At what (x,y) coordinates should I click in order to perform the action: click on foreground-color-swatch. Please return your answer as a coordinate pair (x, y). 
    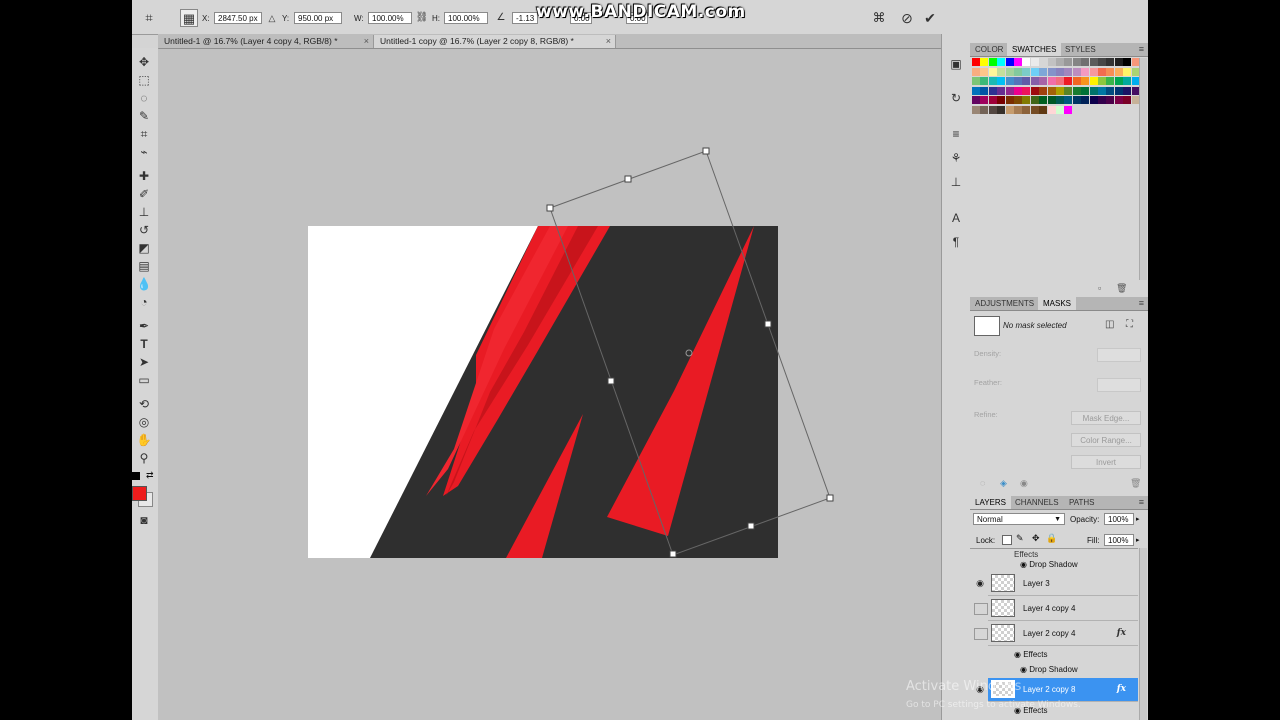
    Looking at the image, I should click on (139, 493).